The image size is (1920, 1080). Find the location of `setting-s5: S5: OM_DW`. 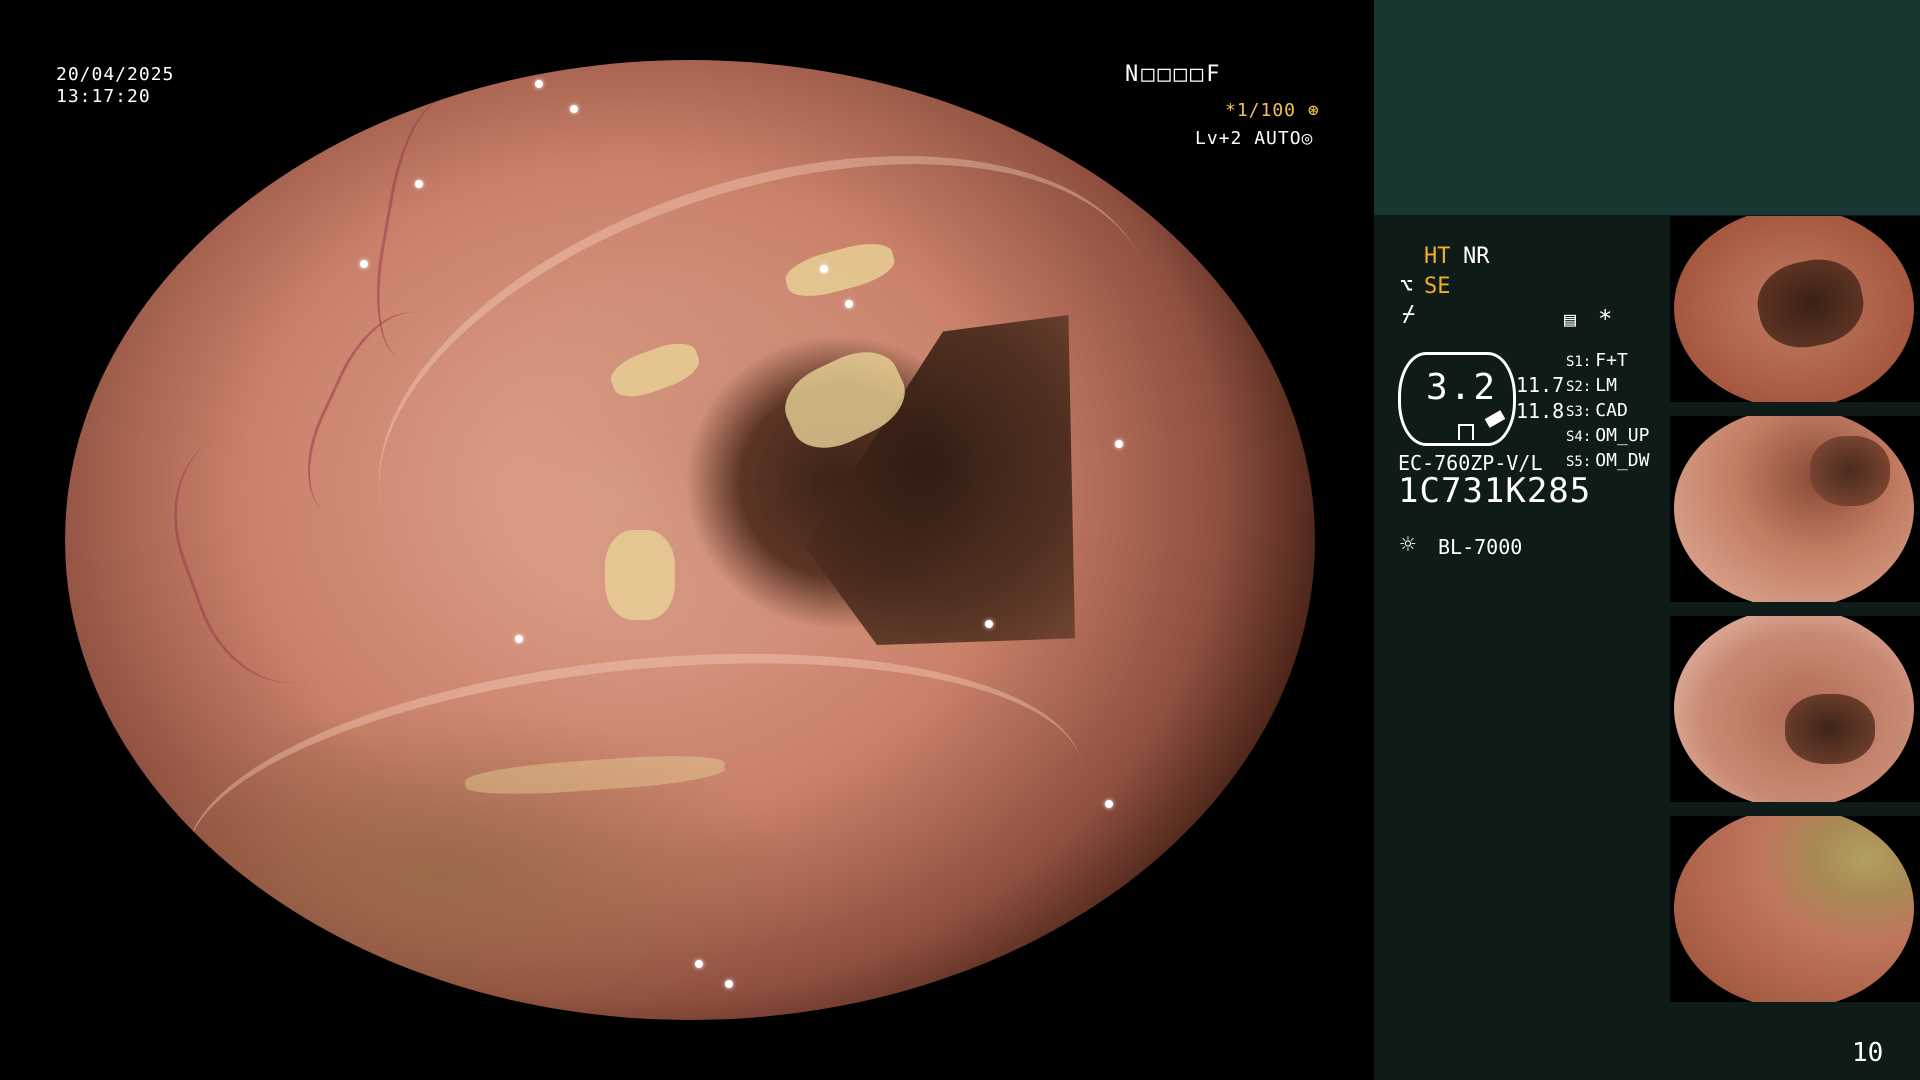

setting-s5: S5: OM_DW is located at coordinates (1608, 460).